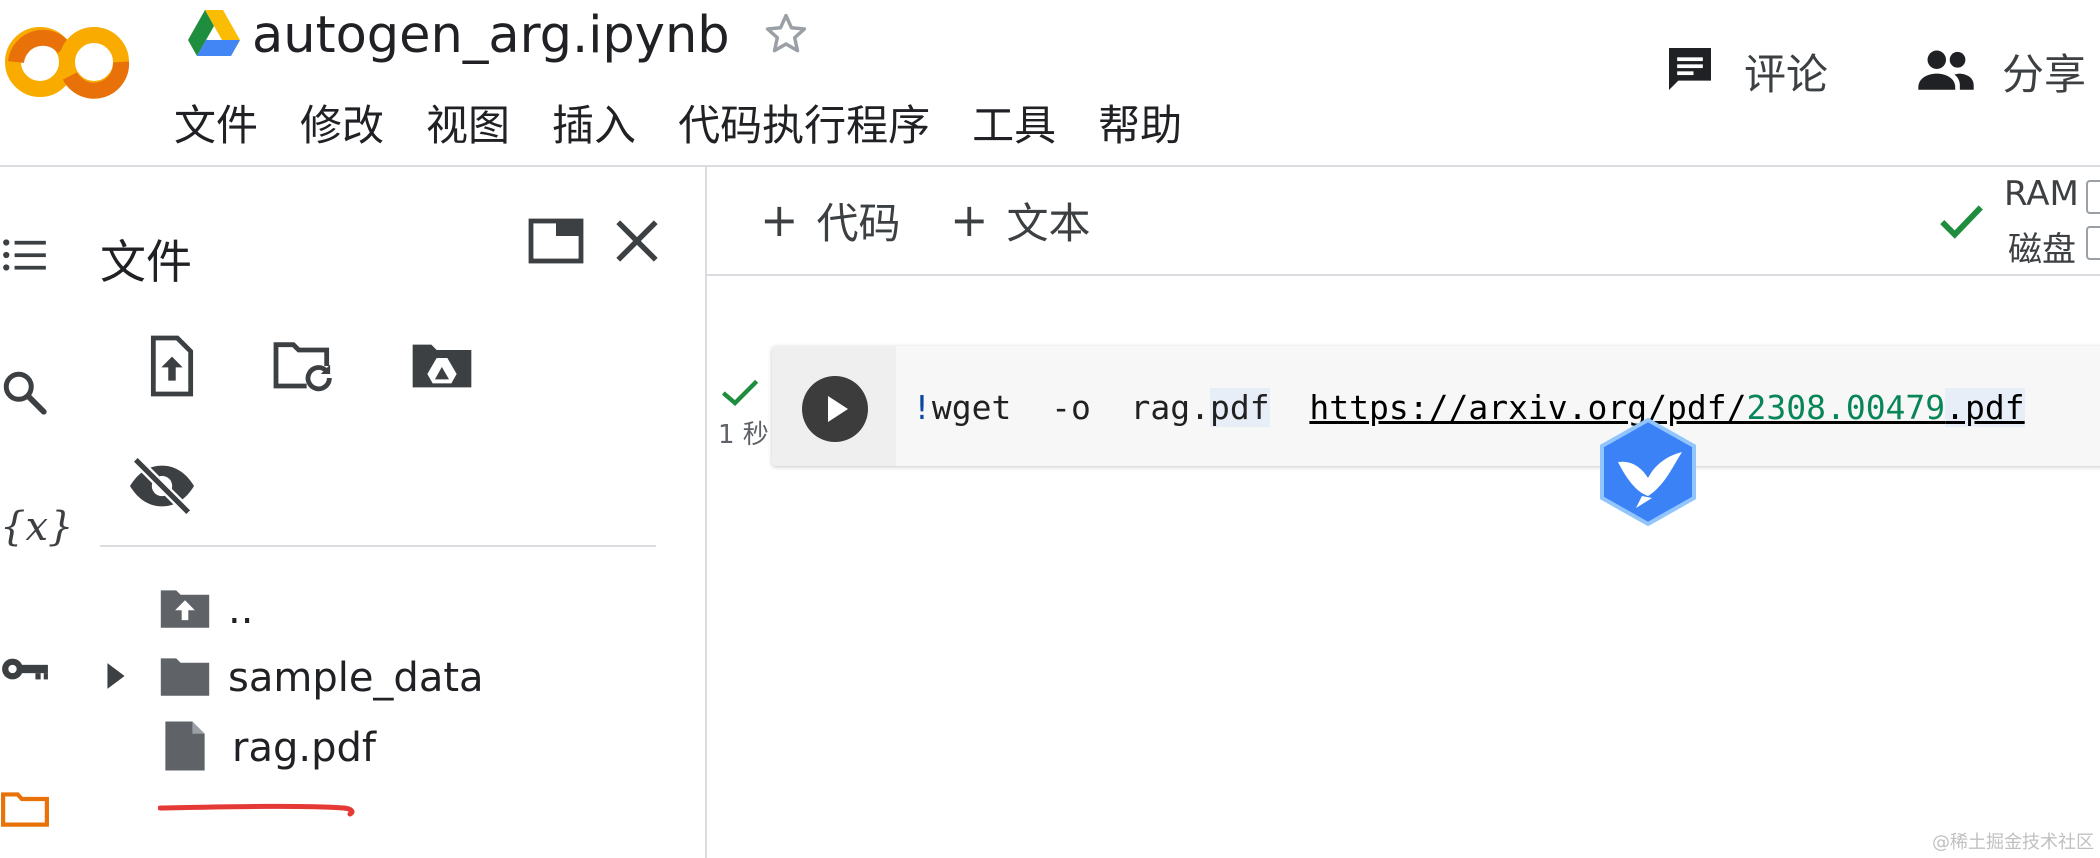  What do you see at coordinates (2001, 71) in the screenshot?
I see `share-button: 分享` at bounding box center [2001, 71].